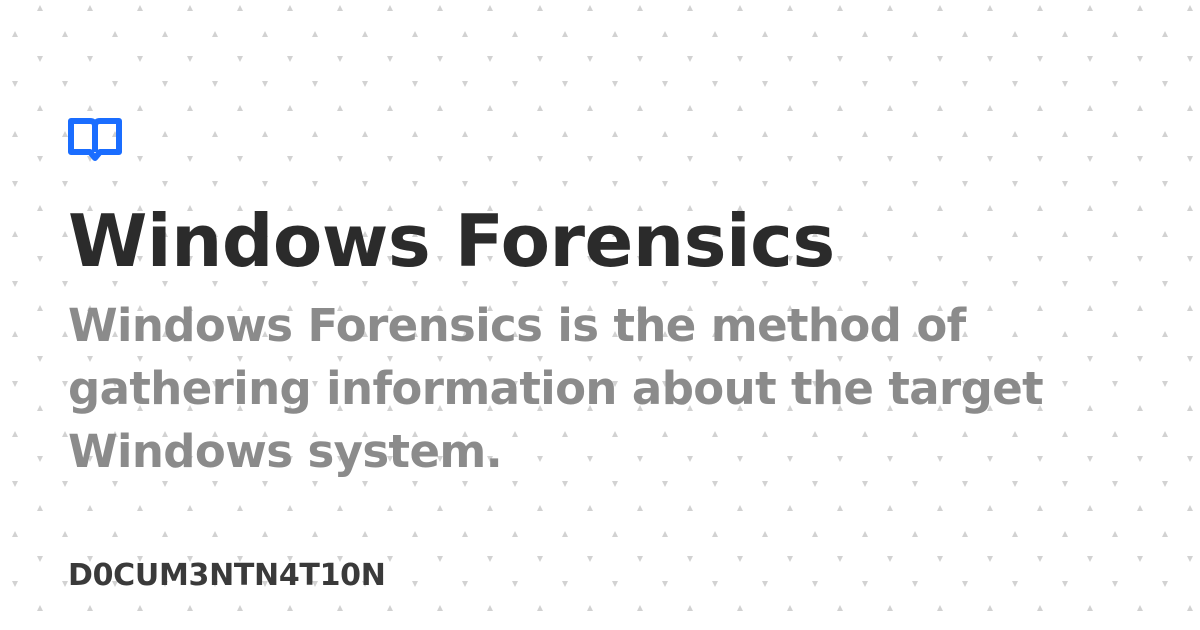  I want to click on site-name: D0CUM3NTN4T10N, so click(227, 575).